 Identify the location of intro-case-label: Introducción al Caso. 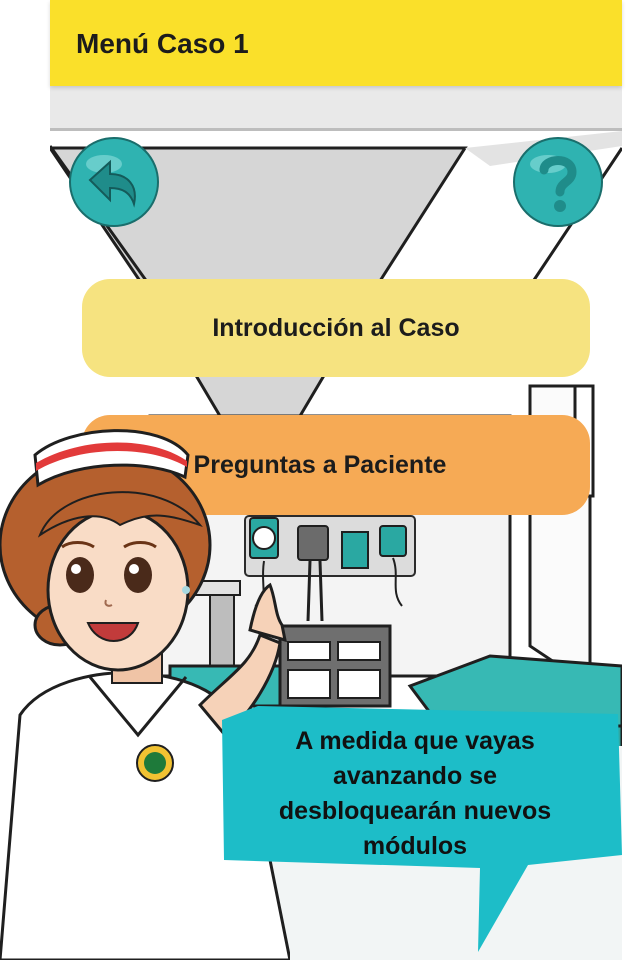
(336, 327).